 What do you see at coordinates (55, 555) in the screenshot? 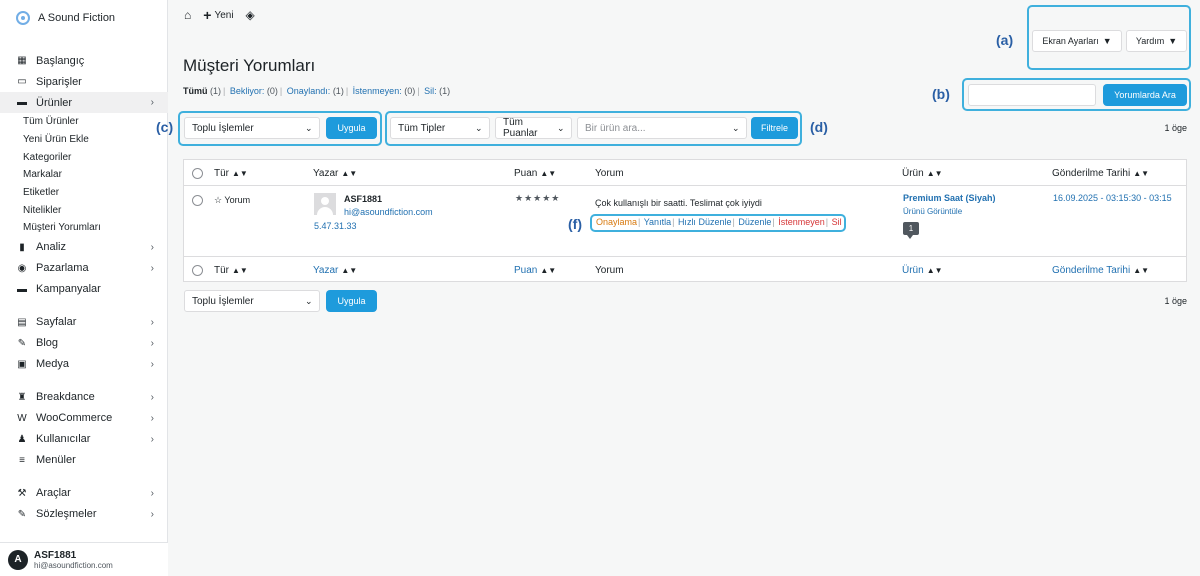
I see `user-name: ASF1881` at bounding box center [55, 555].